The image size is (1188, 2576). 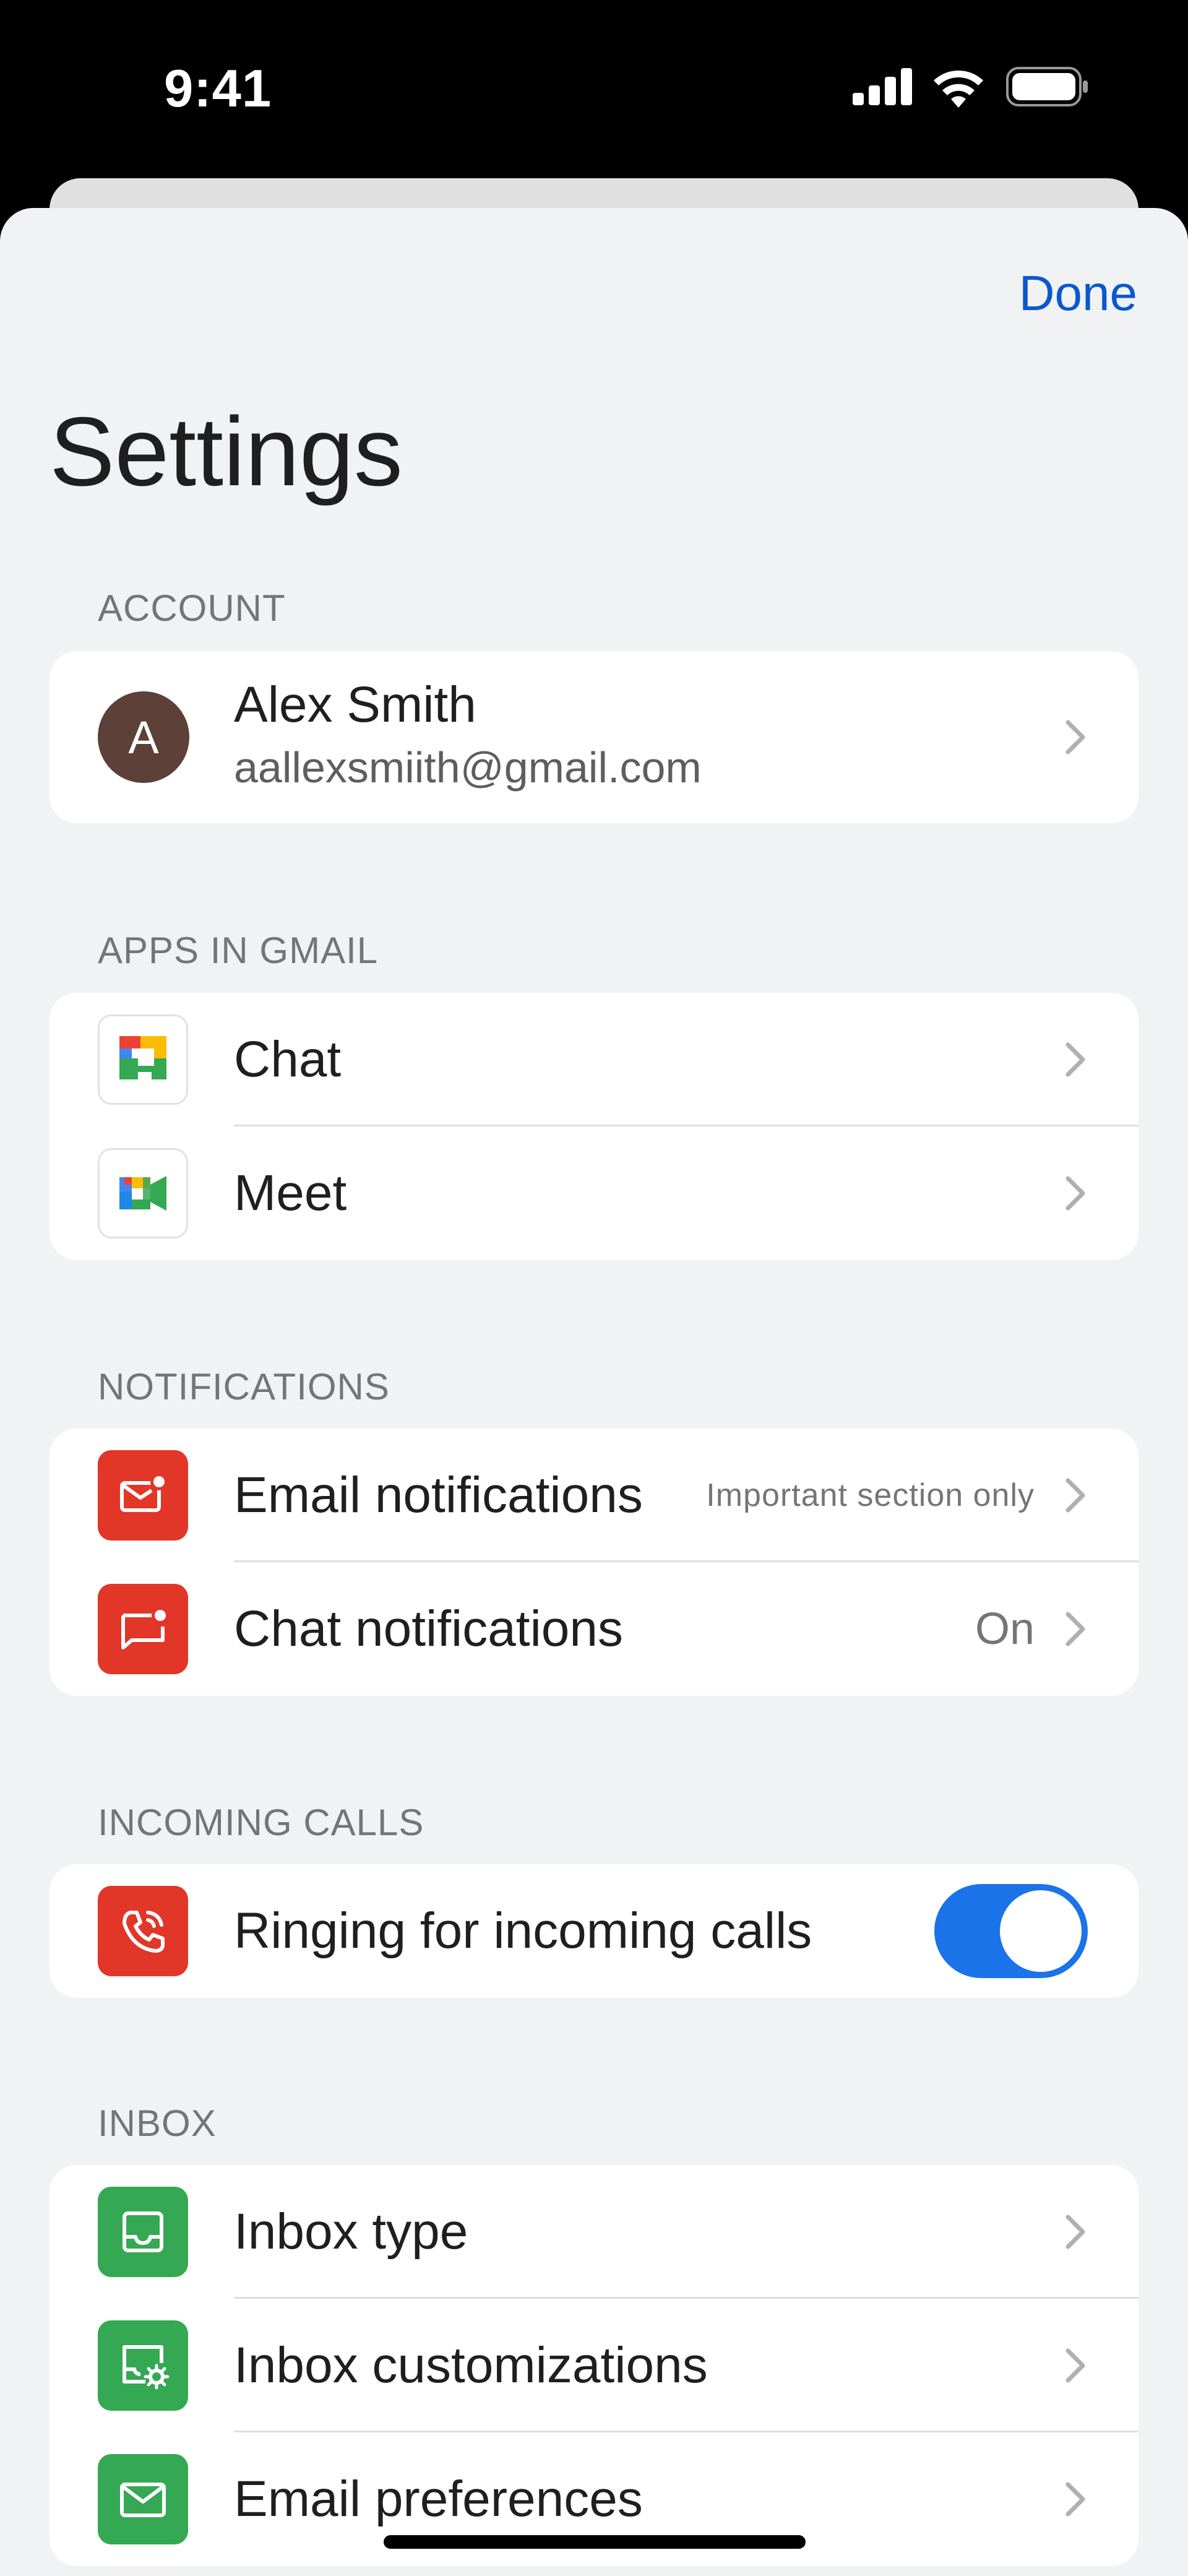 I want to click on email-notification-icon, so click(x=143, y=1495).